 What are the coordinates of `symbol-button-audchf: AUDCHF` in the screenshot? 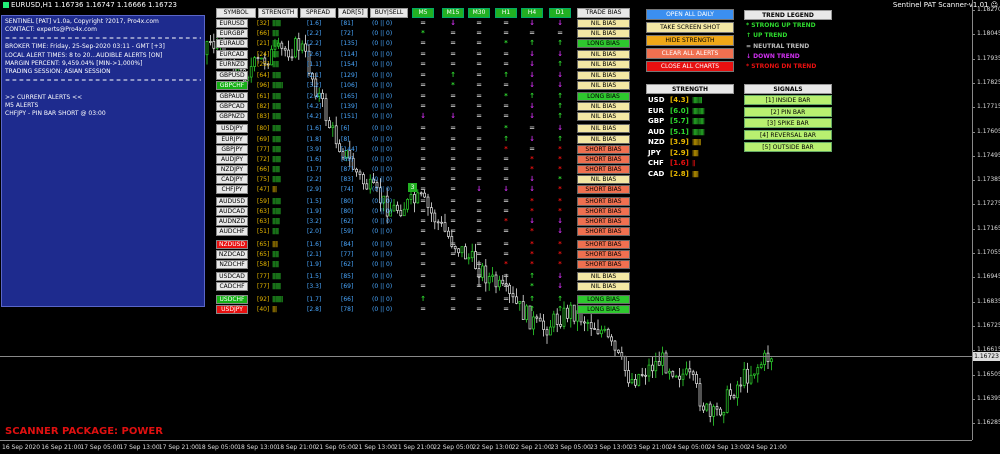 It's located at (232, 231).